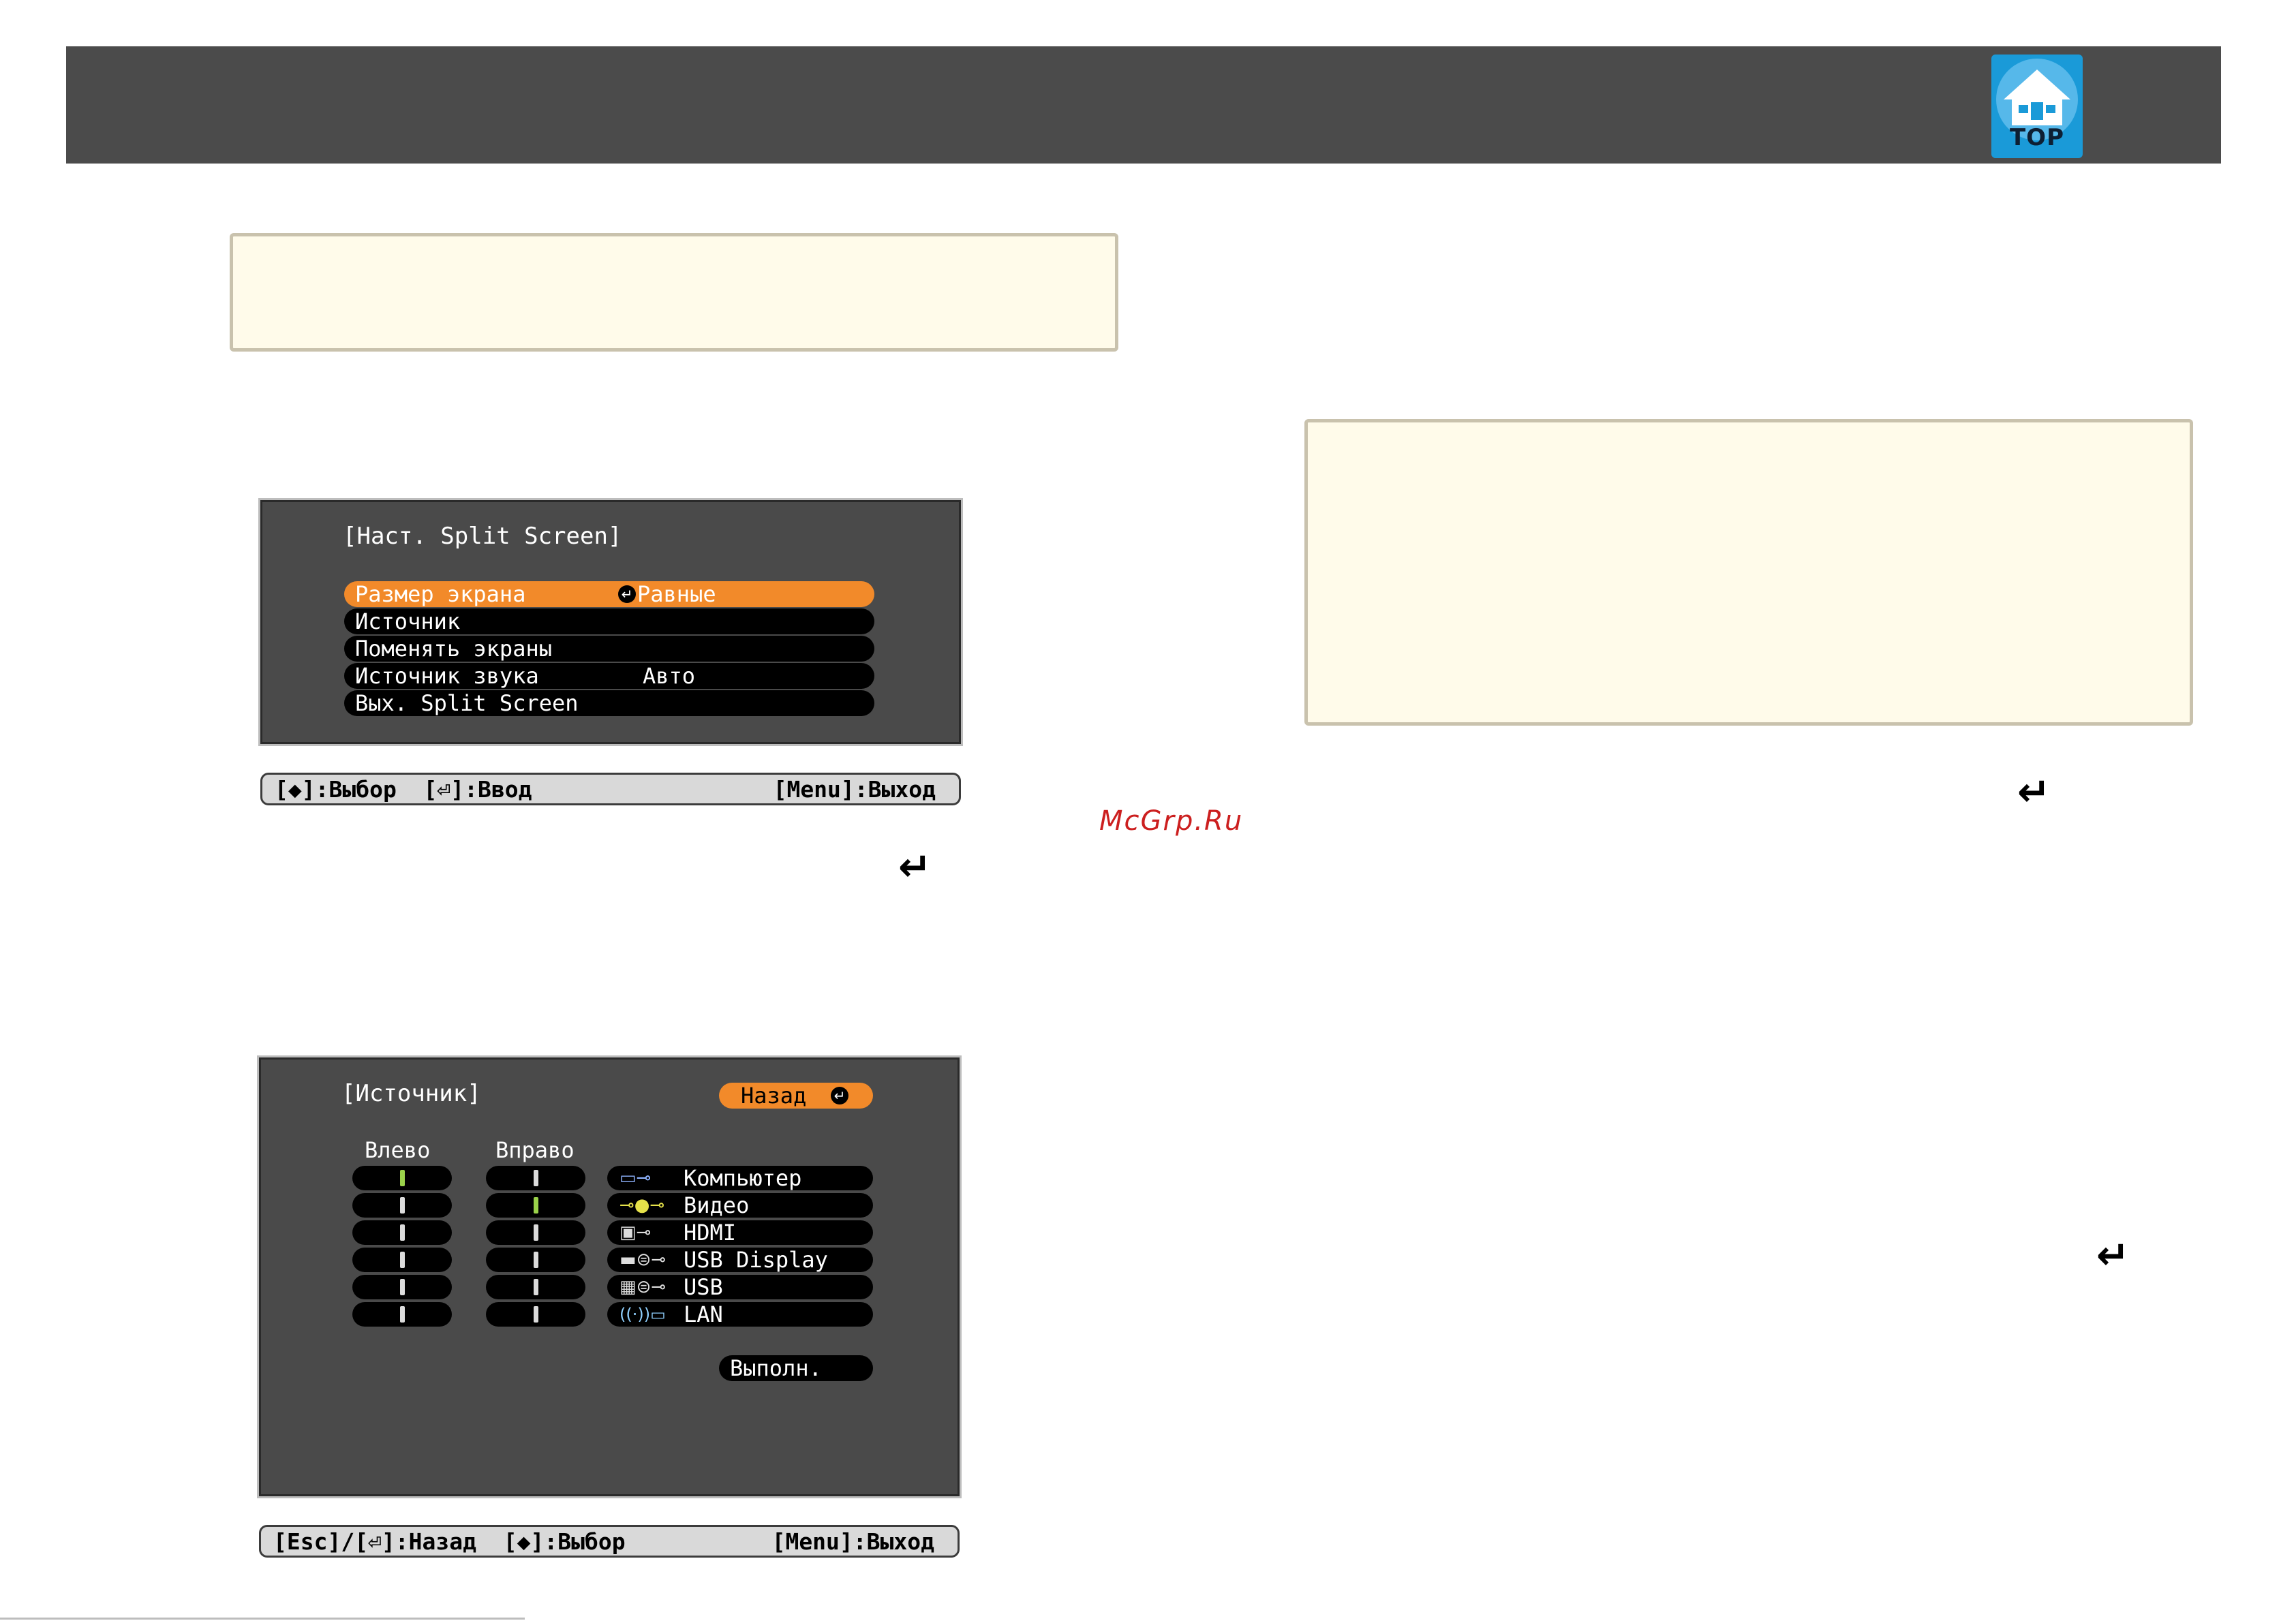 The width and height of the screenshot is (2296, 1623). I want to click on menu-item-label: Источник звука, so click(447, 676).